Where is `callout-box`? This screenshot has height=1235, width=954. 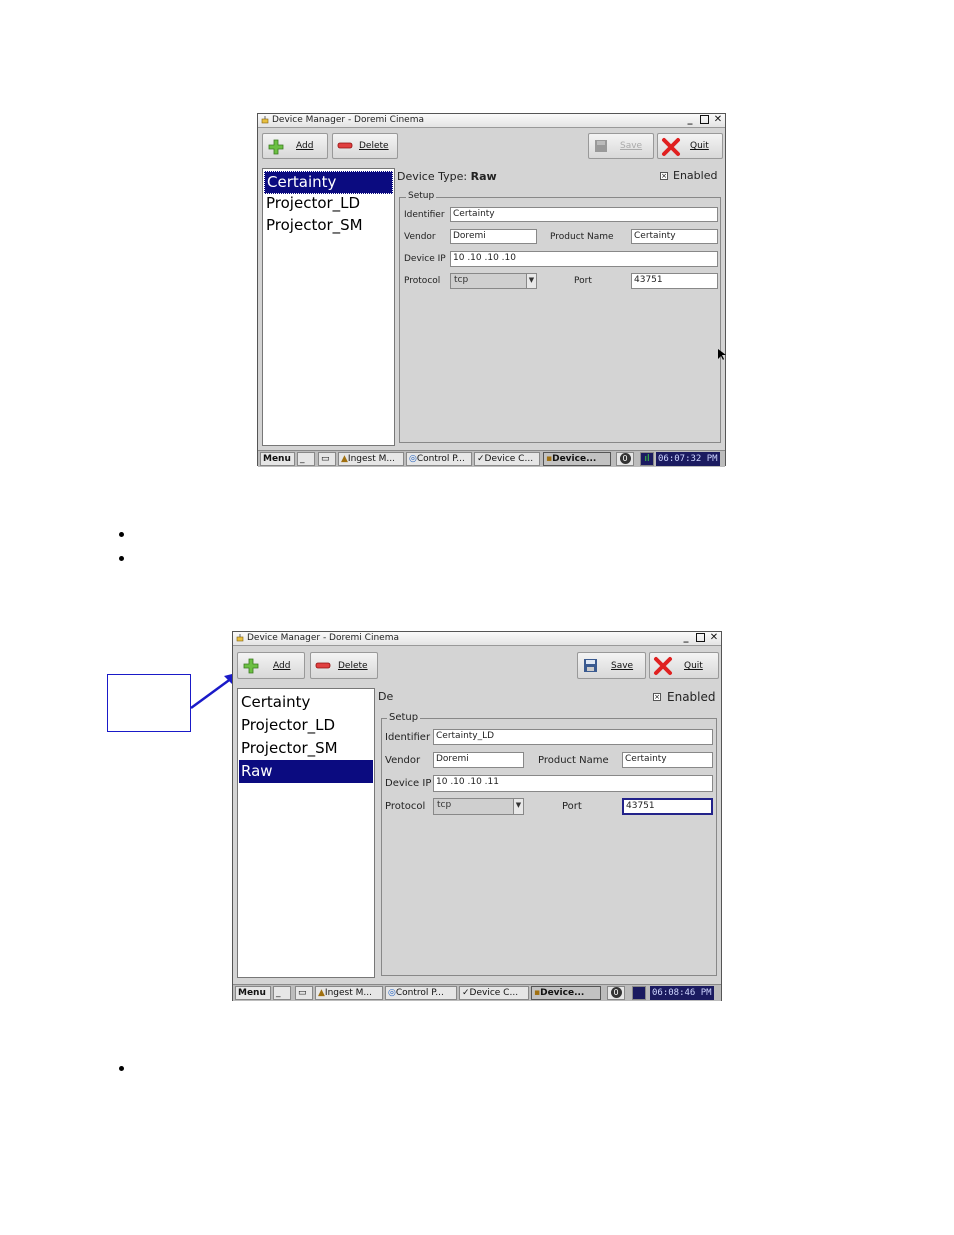 callout-box is located at coordinates (149, 703).